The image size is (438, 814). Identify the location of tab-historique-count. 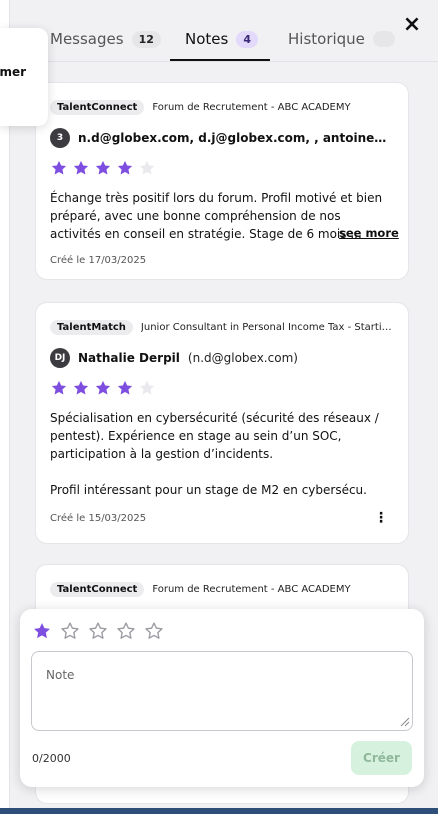
(383, 39).